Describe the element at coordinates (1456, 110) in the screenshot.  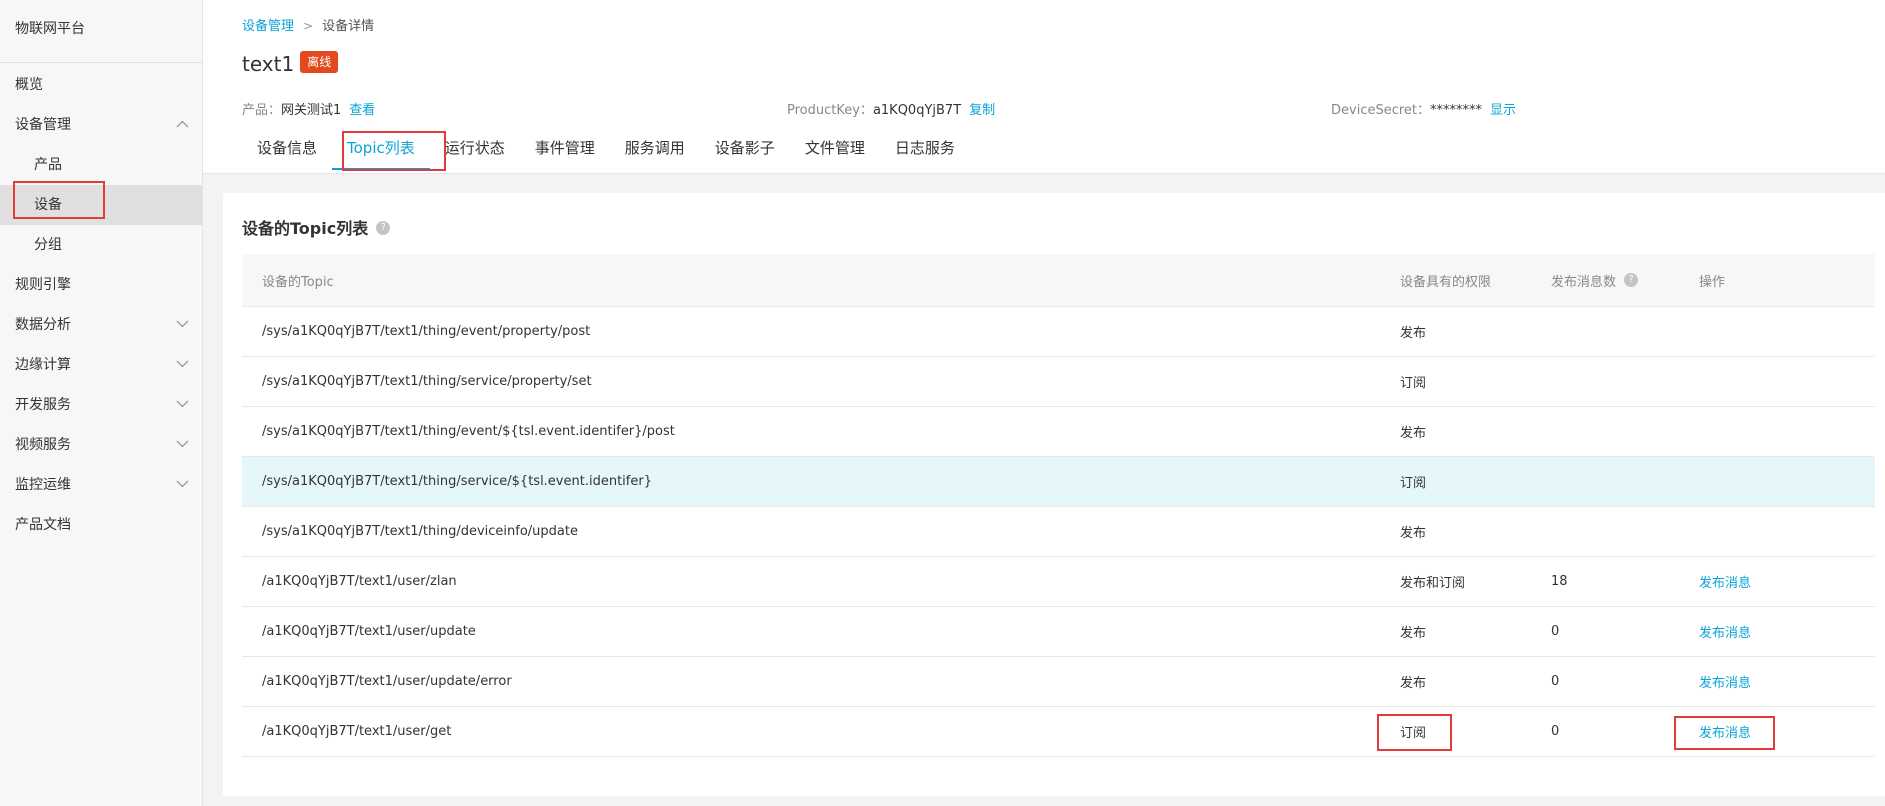
I see `devicesecret-value: ********` at that location.